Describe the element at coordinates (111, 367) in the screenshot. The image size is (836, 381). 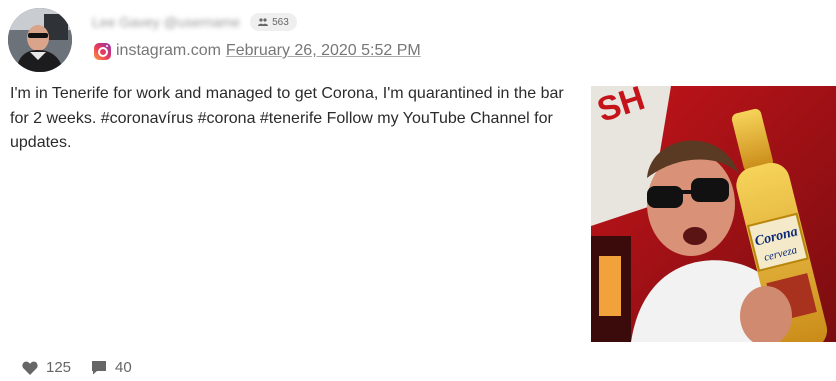
I see `comments-stat: 40` at that location.